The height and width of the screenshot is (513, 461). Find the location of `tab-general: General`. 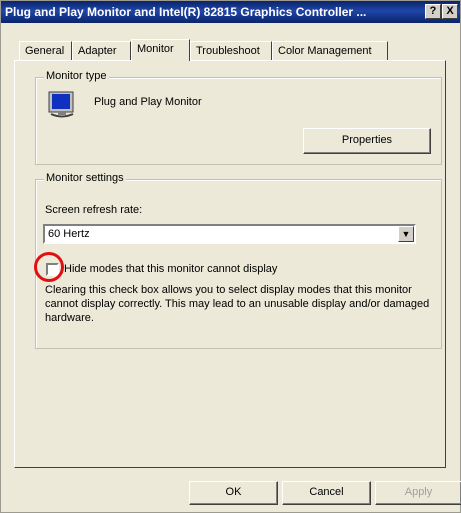

tab-general: General is located at coordinates (45, 50).